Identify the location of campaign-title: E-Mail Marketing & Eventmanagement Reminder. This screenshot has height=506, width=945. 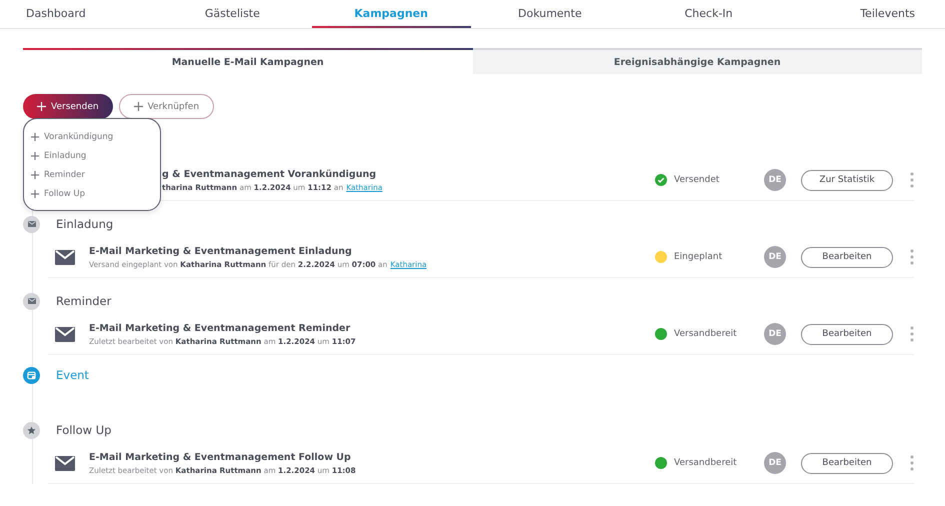
(220, 328).